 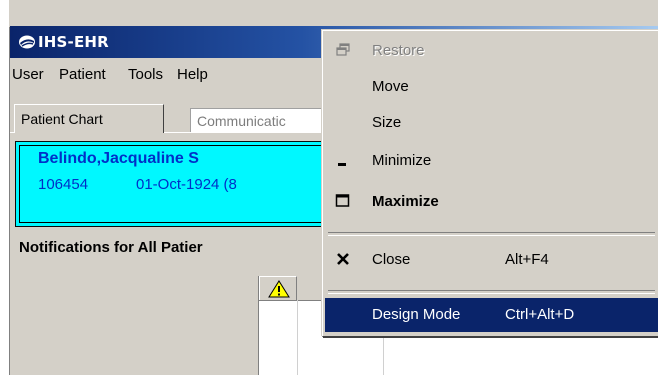 What do you see at coordinates (398, 50) in the screenshot?
I see `menu-restore-label: Restore` at bounding box center [398, 50].